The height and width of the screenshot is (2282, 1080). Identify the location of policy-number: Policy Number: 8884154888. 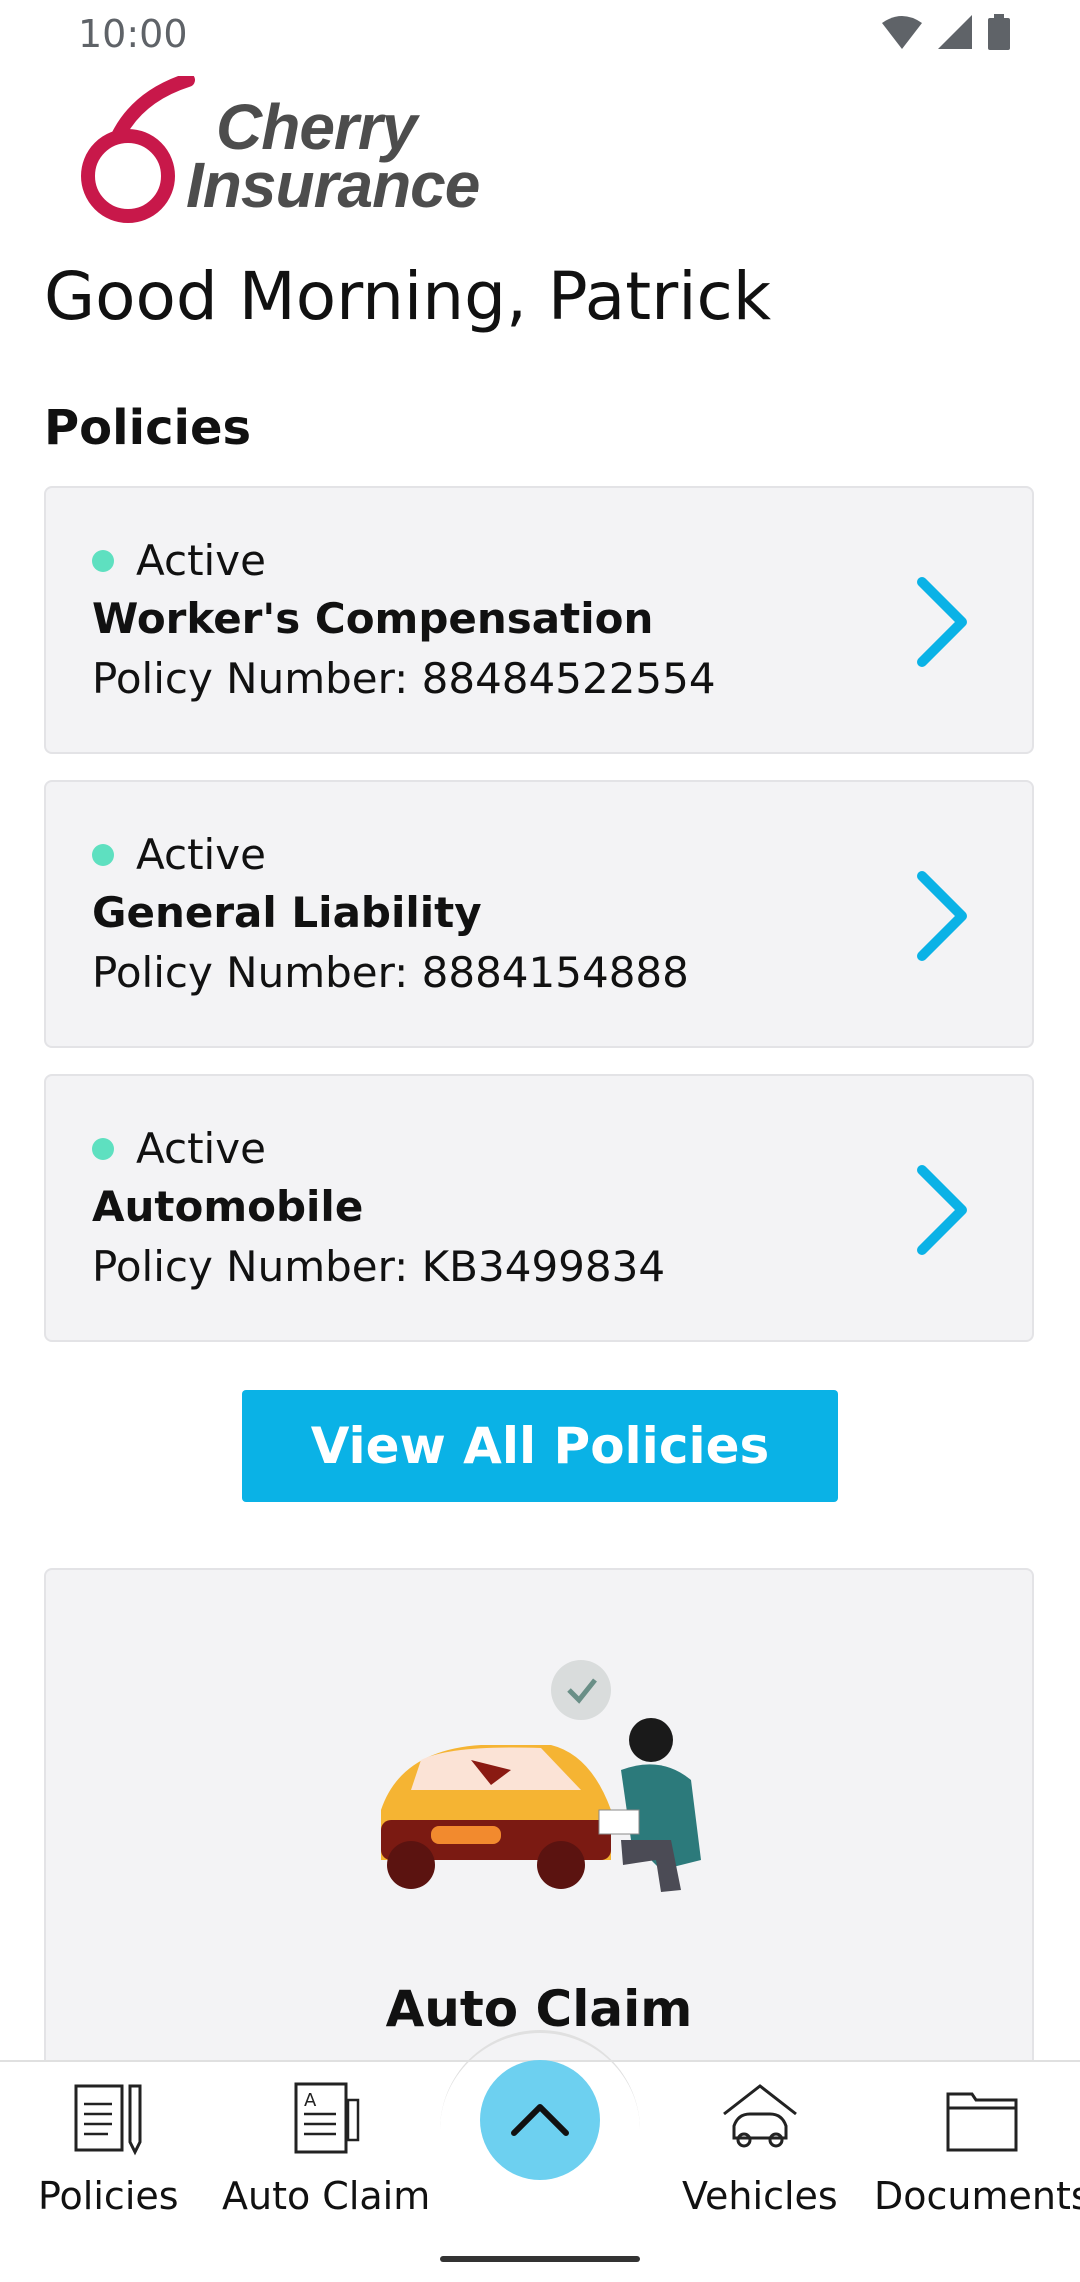
(390, 972).